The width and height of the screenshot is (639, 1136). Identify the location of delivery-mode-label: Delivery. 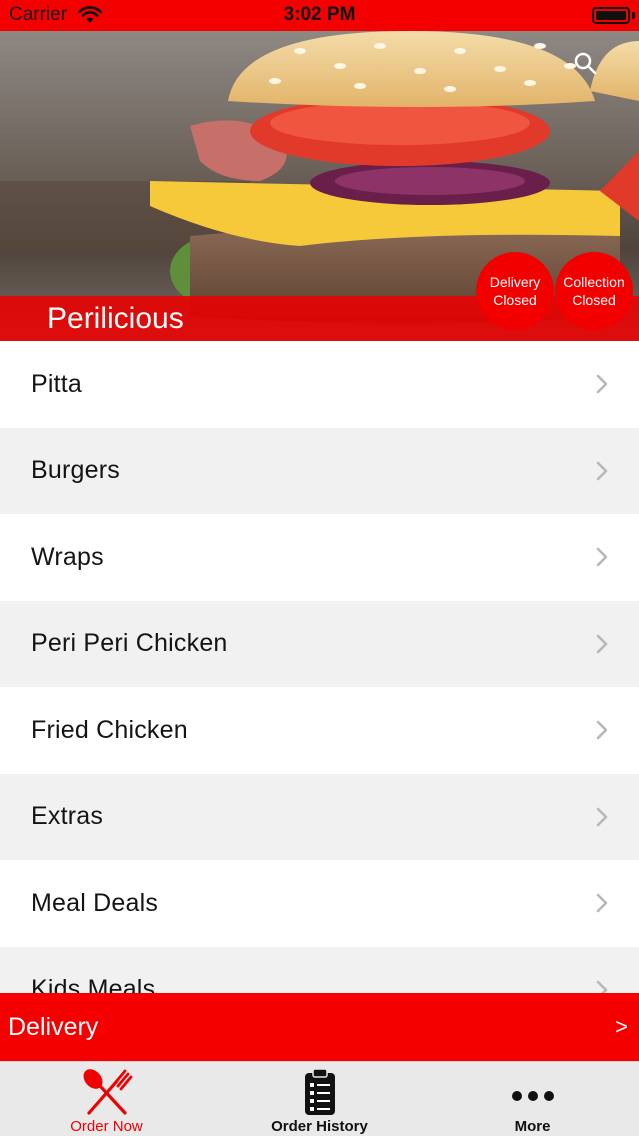
(53, 1026).